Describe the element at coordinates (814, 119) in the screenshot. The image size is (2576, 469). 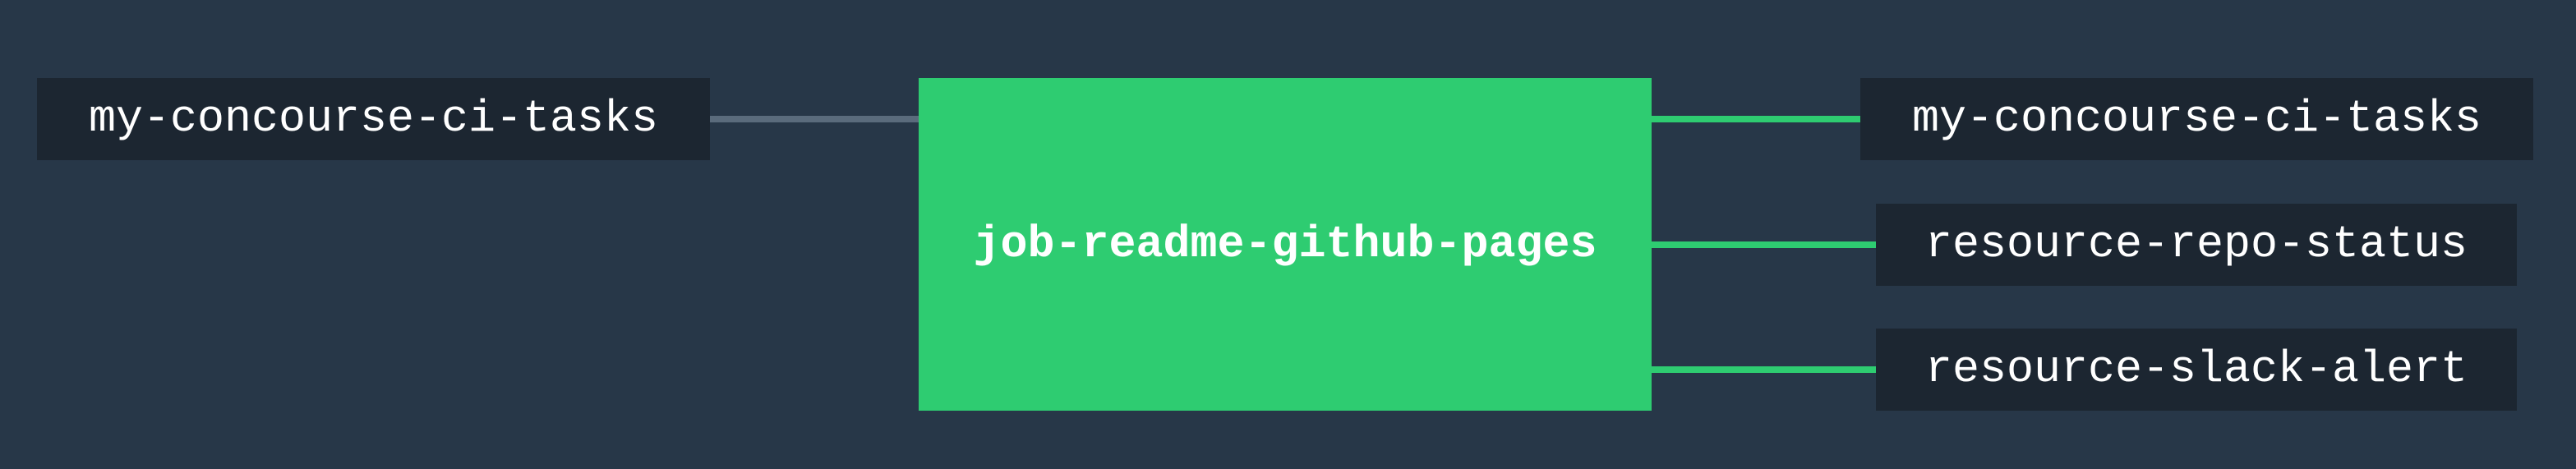
I see `input-connector-line` at that location.